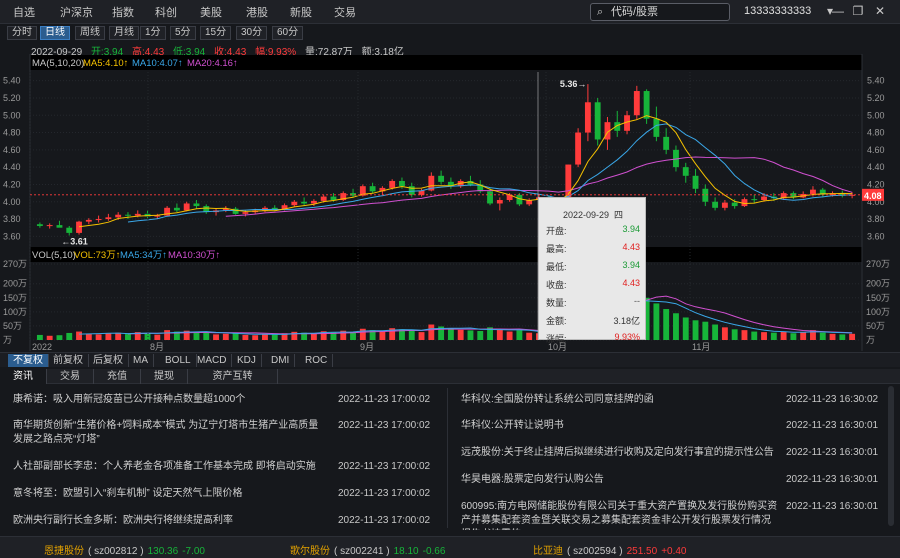 This screenshot has height=558, width=900. Describe the element at coordinates (777, 11) in the screenshot. I see `account-number: 13333333333` at that location.